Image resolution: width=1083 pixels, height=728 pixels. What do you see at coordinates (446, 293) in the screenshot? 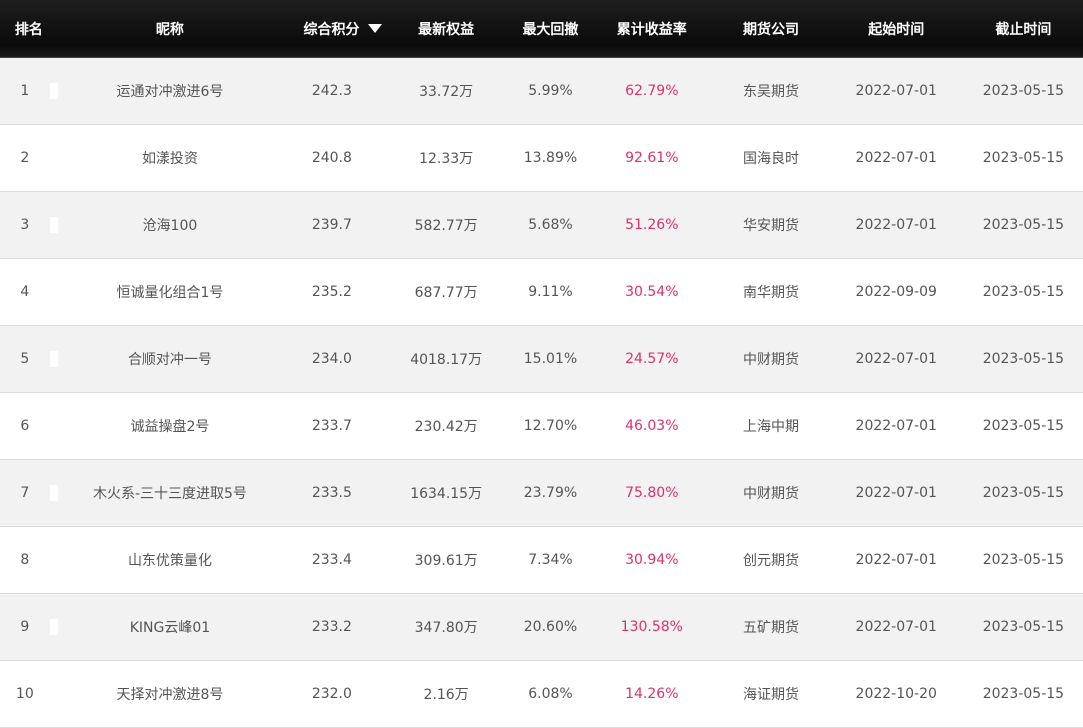
I see `cell-equity: 687.77万` at bounding box center [446, 293].